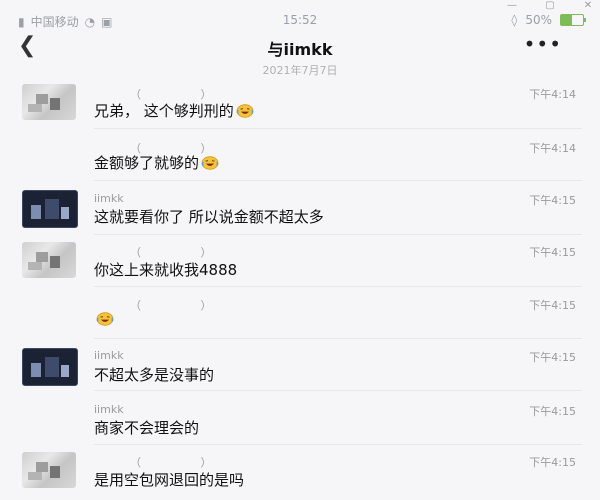  Describe the element at coordinates (174, 110) in the screenshot. I see `message-text: 兄弟， 这个够判刑的` at that location.